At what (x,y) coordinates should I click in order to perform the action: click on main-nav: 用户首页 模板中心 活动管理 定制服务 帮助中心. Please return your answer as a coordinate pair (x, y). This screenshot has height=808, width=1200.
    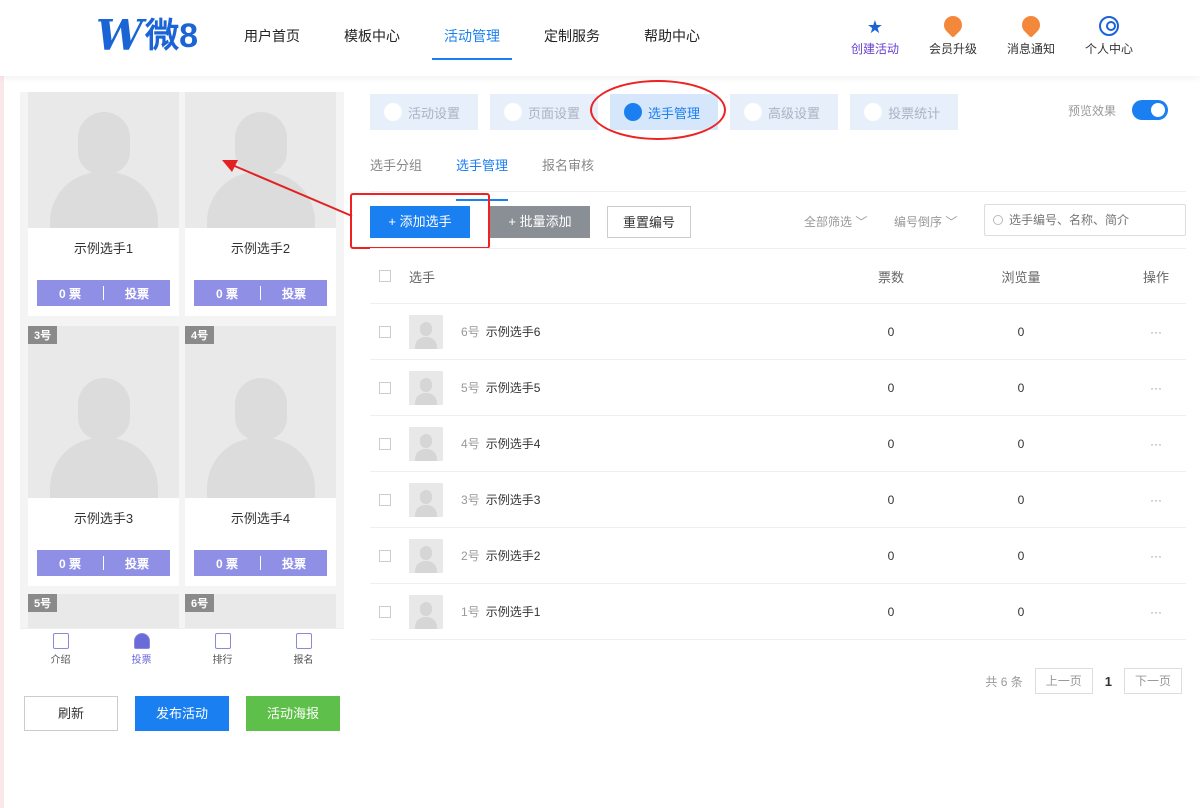
    Looking at the image, I should click on (472, 38).